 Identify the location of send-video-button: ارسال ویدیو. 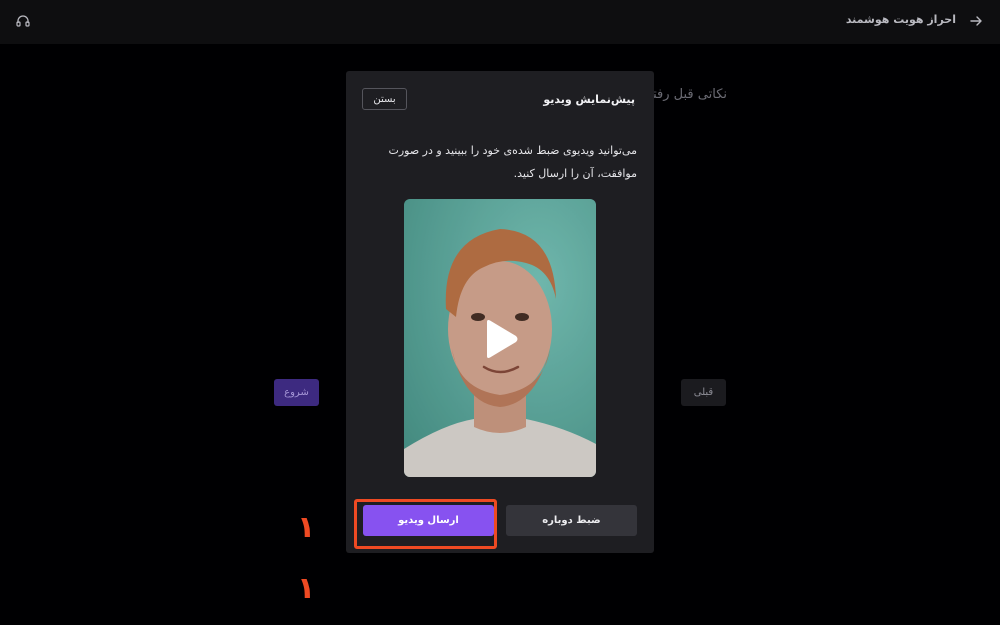
(428, 520).